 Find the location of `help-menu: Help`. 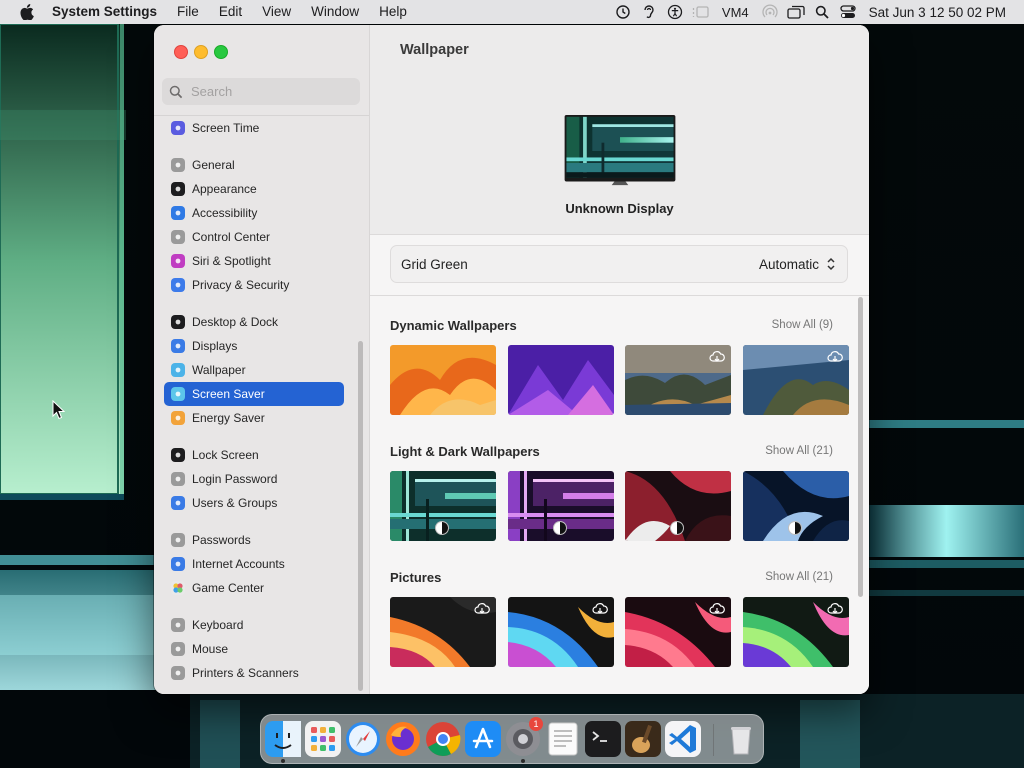

help-menu: Help is located at coordinates (393, 12).